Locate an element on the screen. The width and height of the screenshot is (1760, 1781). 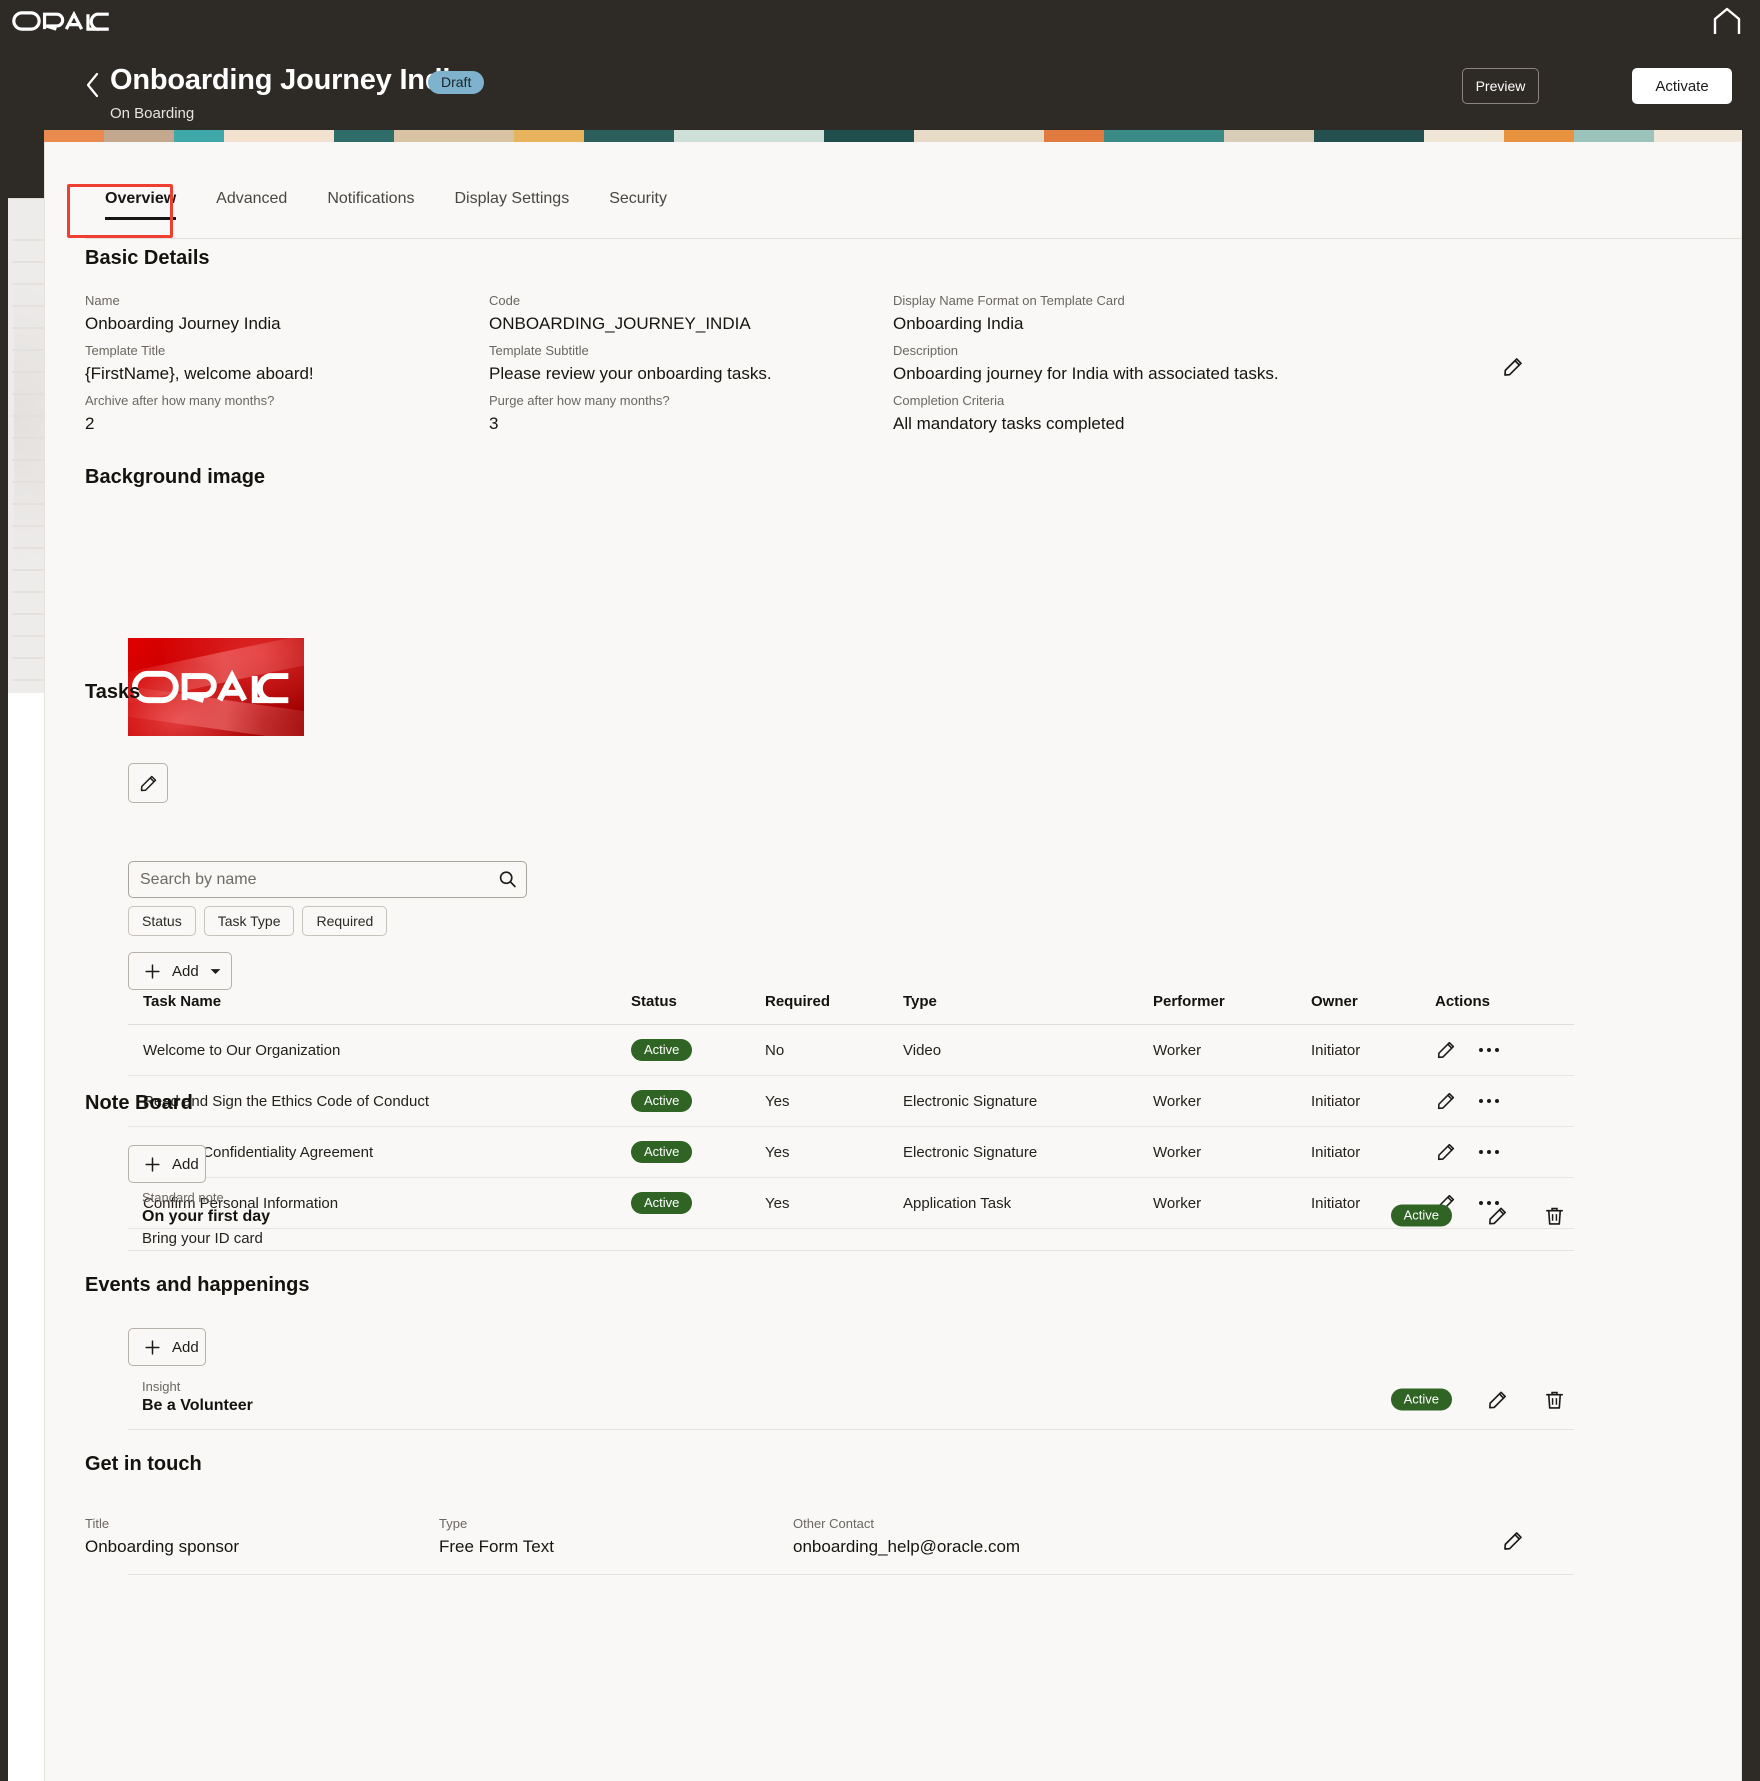
field-label: Name is located at coordinates (102, 300).